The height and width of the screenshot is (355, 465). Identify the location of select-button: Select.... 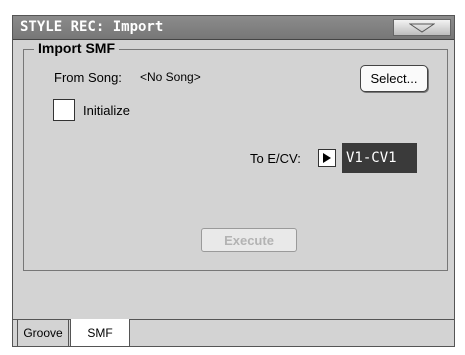
(394, 78).